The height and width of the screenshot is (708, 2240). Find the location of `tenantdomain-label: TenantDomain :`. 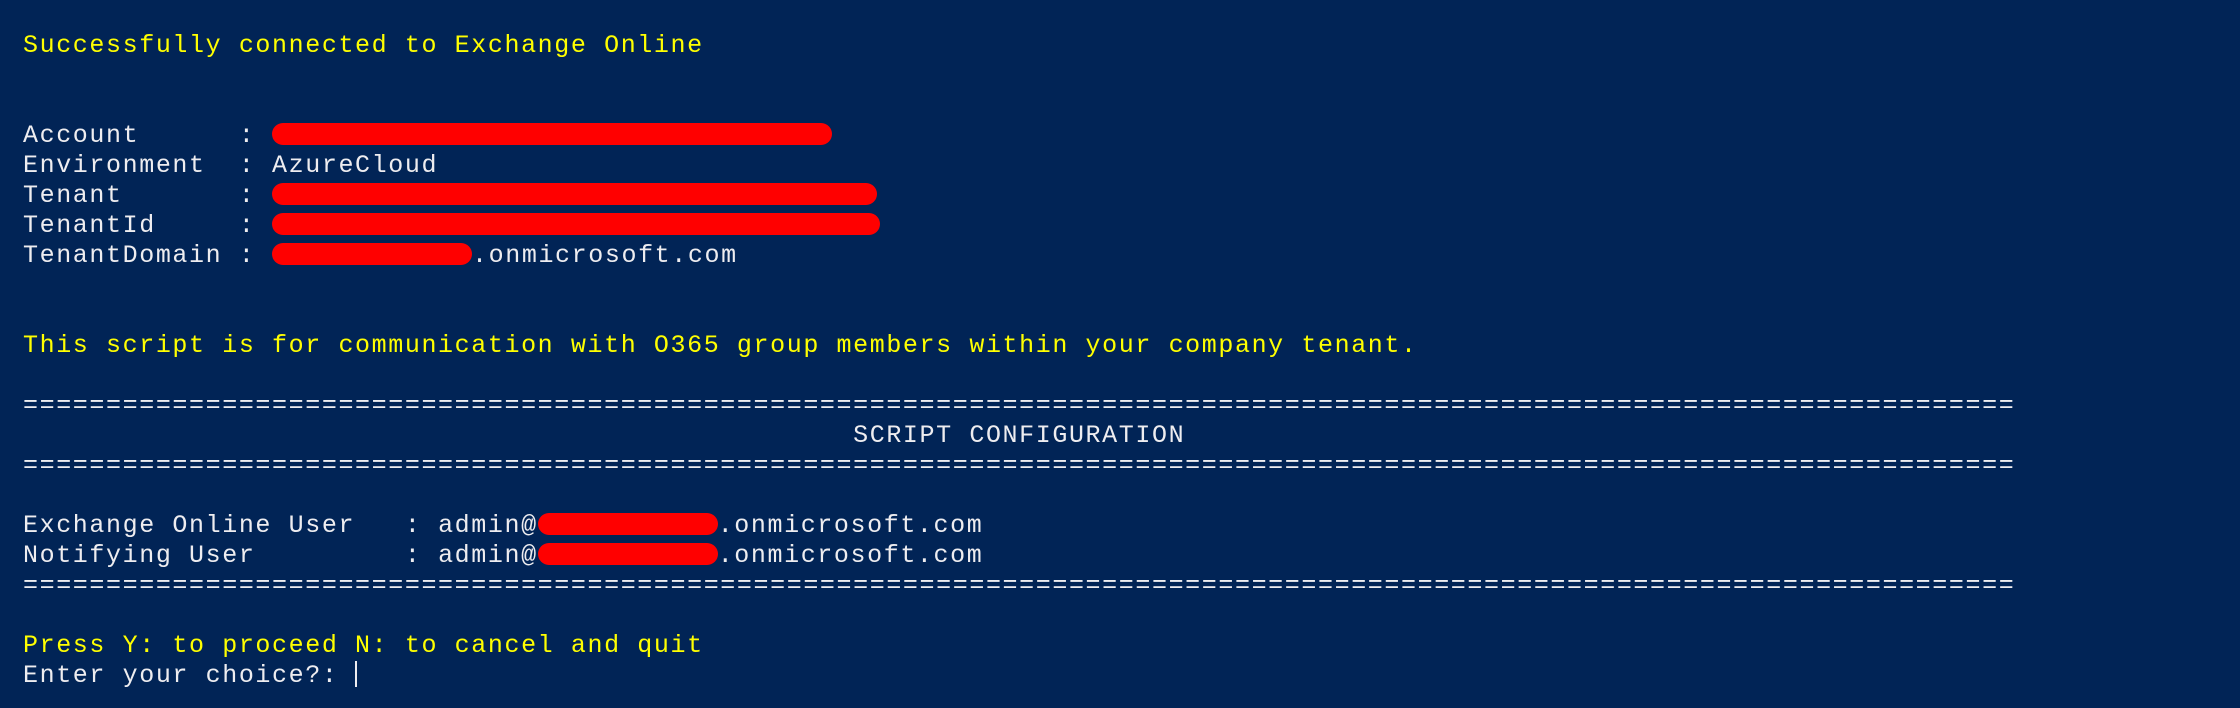

tenantdomain-label: TenantDomain : is located at coordinates (148, 255).